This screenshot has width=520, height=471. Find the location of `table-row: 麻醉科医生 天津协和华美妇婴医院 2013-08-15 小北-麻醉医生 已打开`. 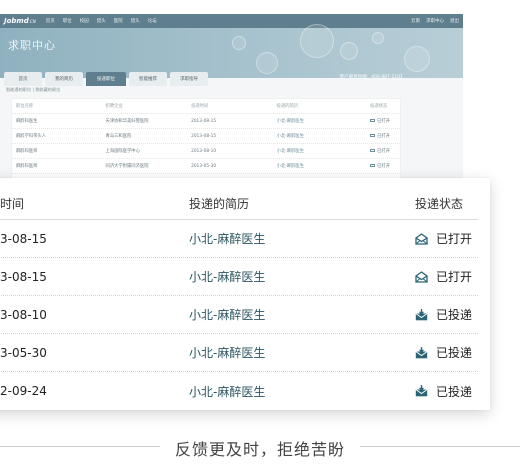

table-row: 麻醉科医生 天津协和华美妇婴医院 2013-08-15 小北-麻醉医生 已打开 is located at coordinates (206, 121).